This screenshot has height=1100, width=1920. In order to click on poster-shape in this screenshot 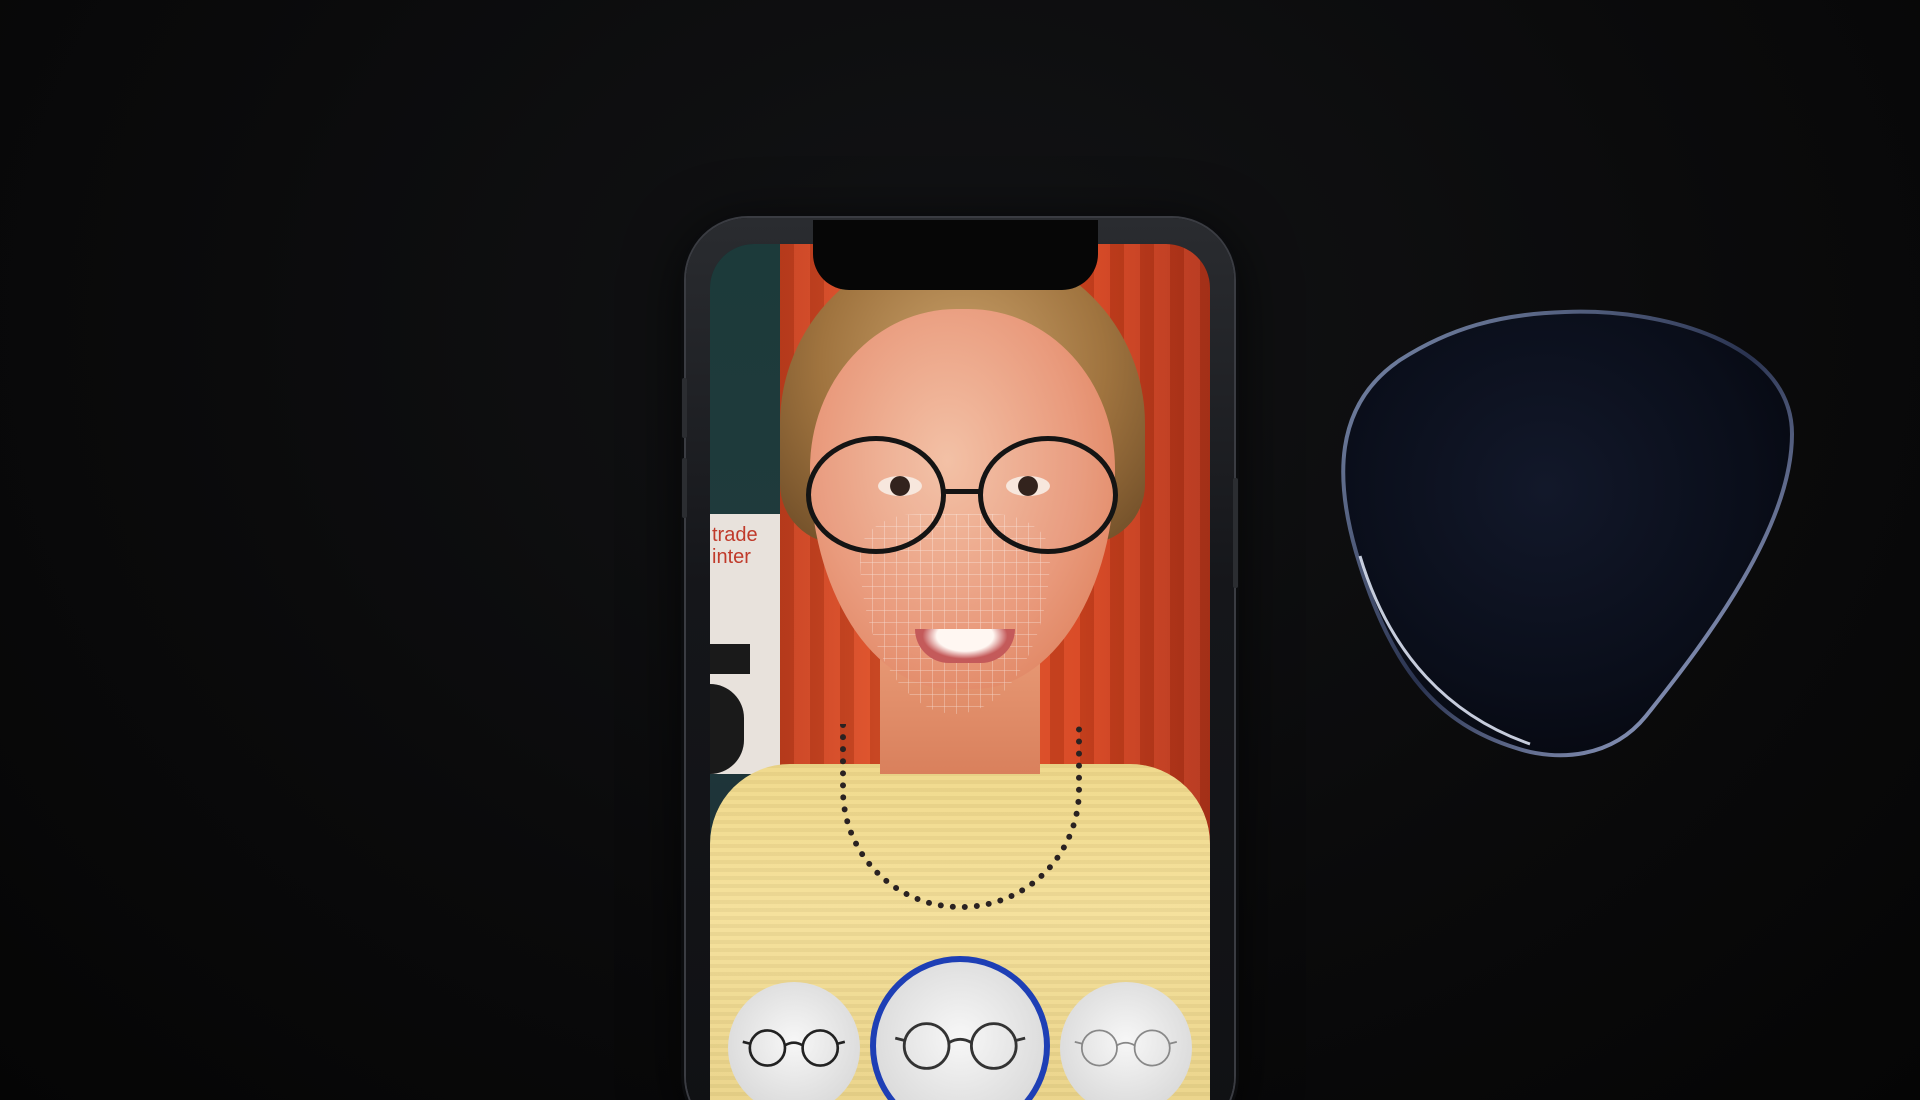, I will do `click(730, 659)`.